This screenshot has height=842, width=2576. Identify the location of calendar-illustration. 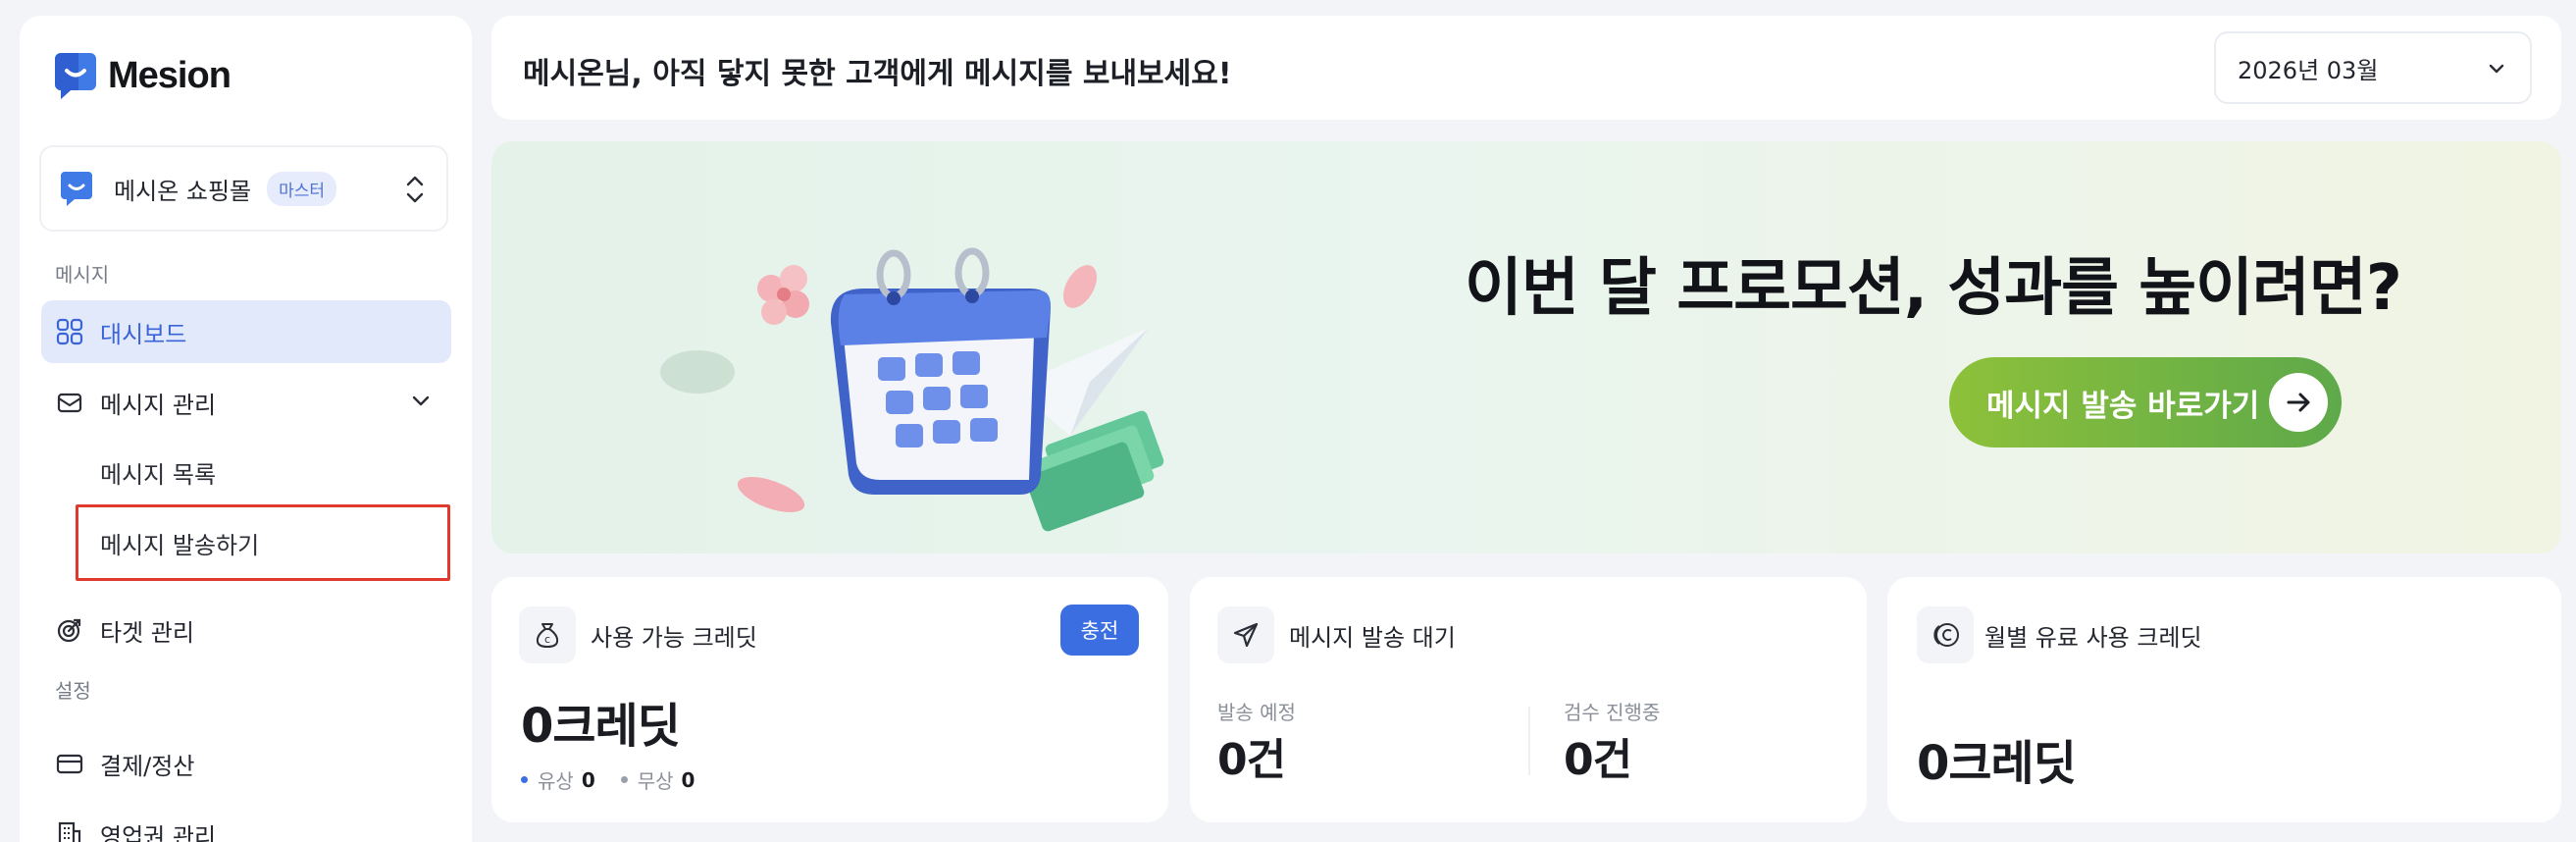
(912, 389).